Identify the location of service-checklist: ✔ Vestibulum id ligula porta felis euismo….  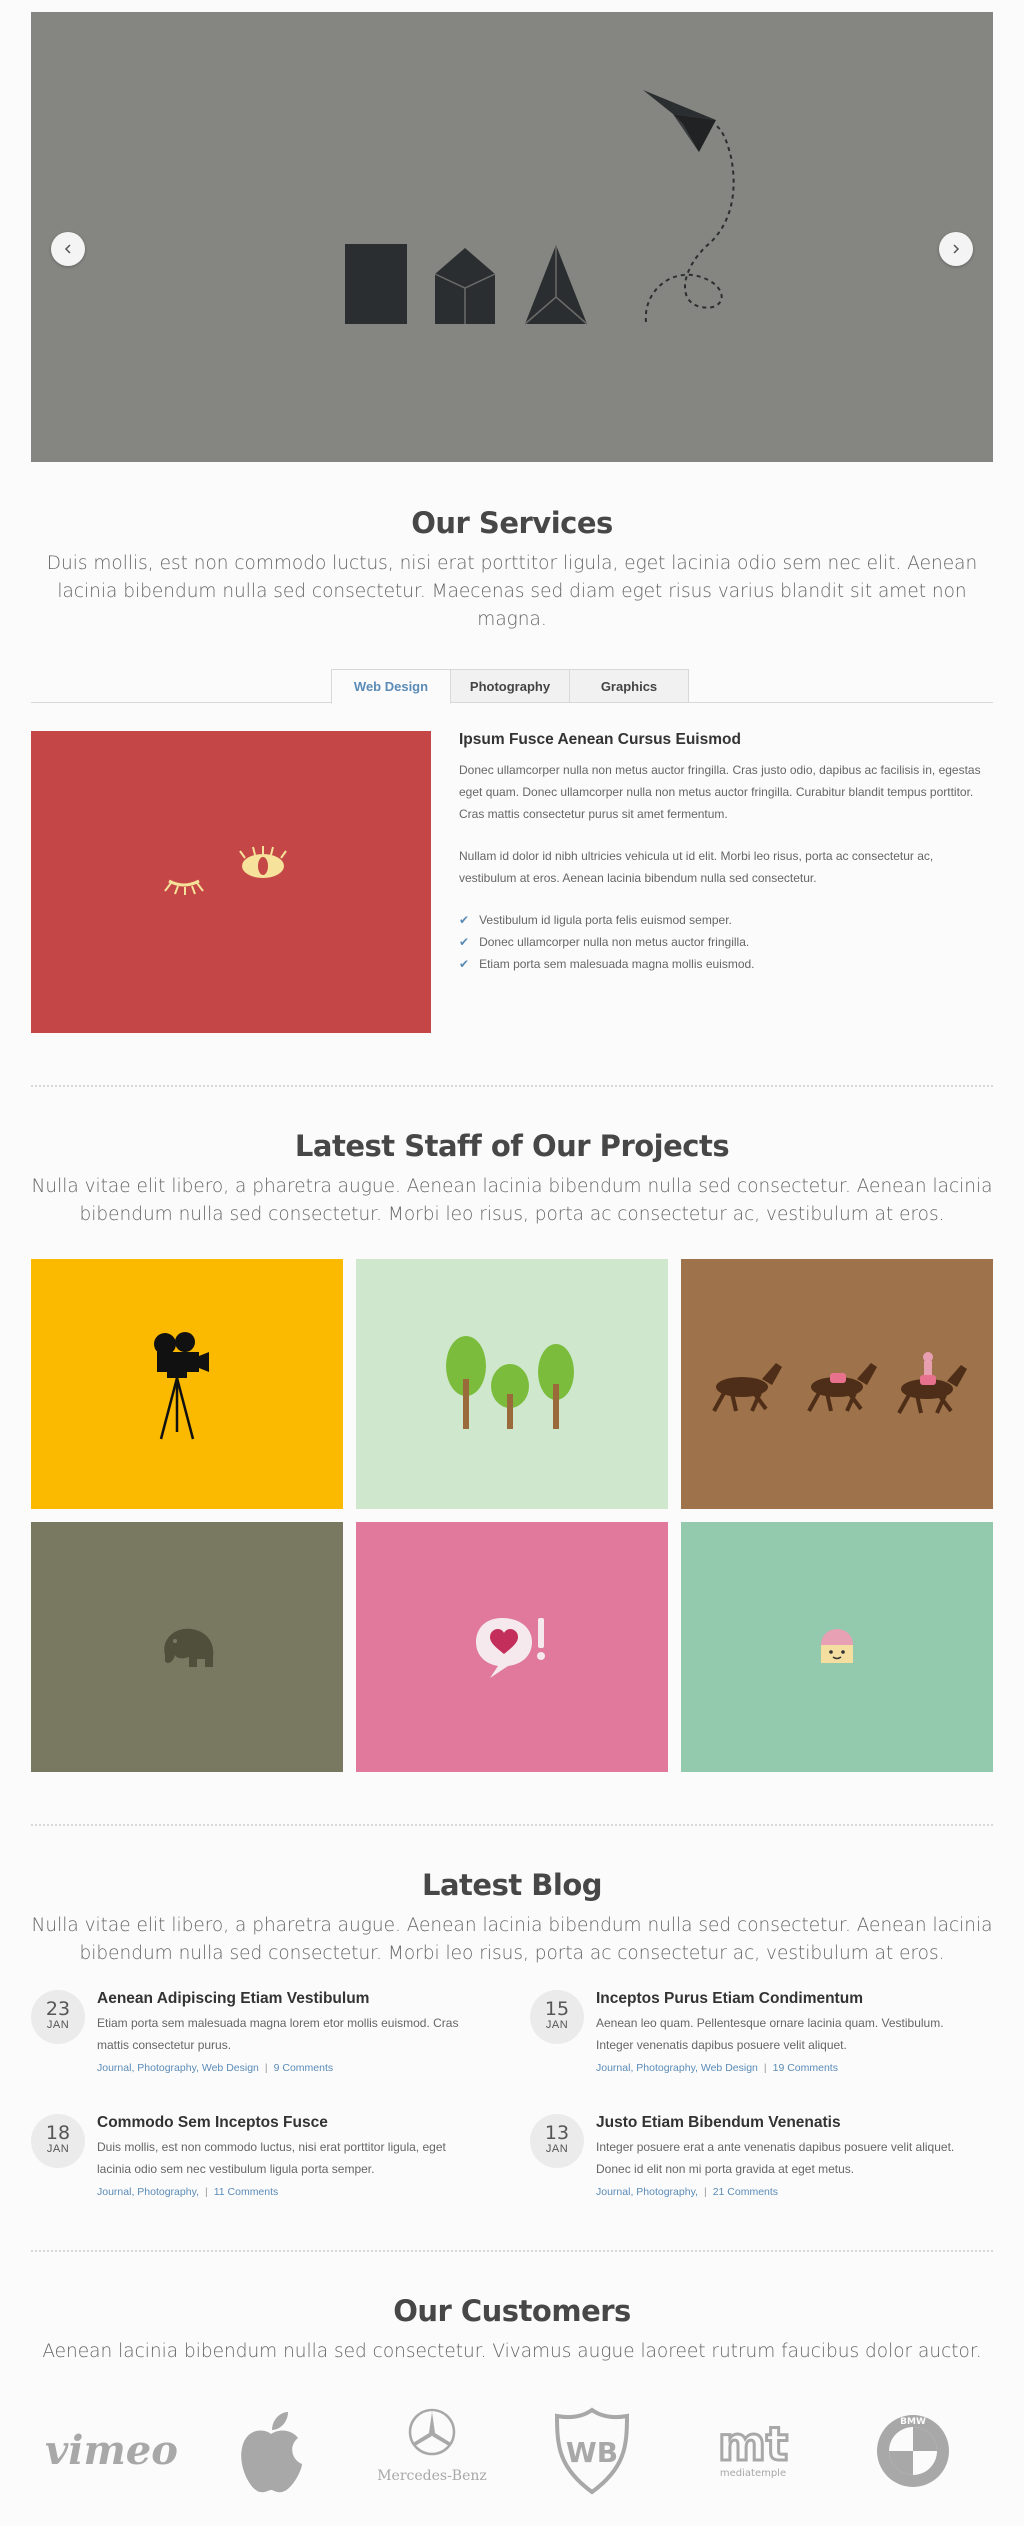
(726, 942).